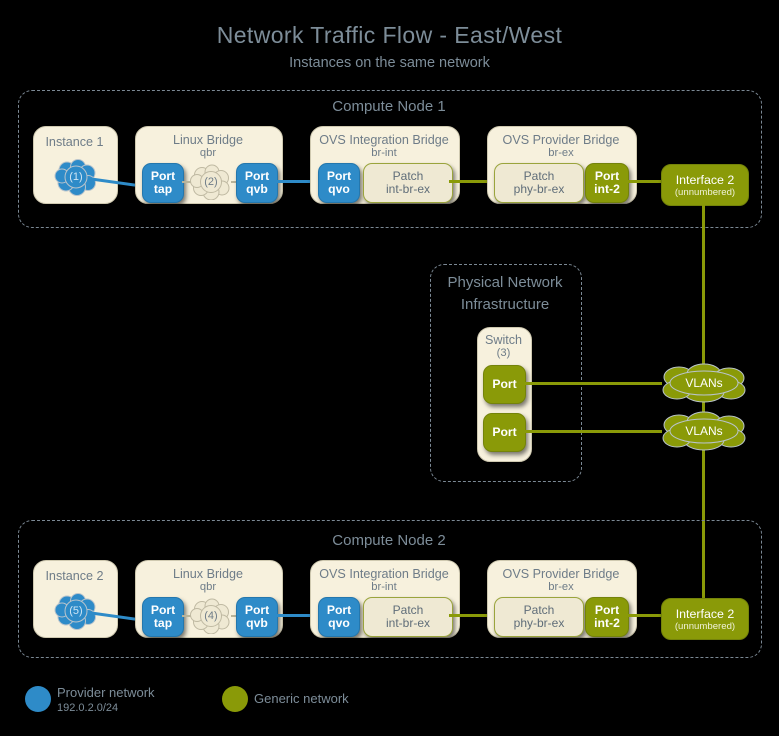  I want to click on ovs-integration-bridge-1-subtitle: br-int, so click(384, 153).